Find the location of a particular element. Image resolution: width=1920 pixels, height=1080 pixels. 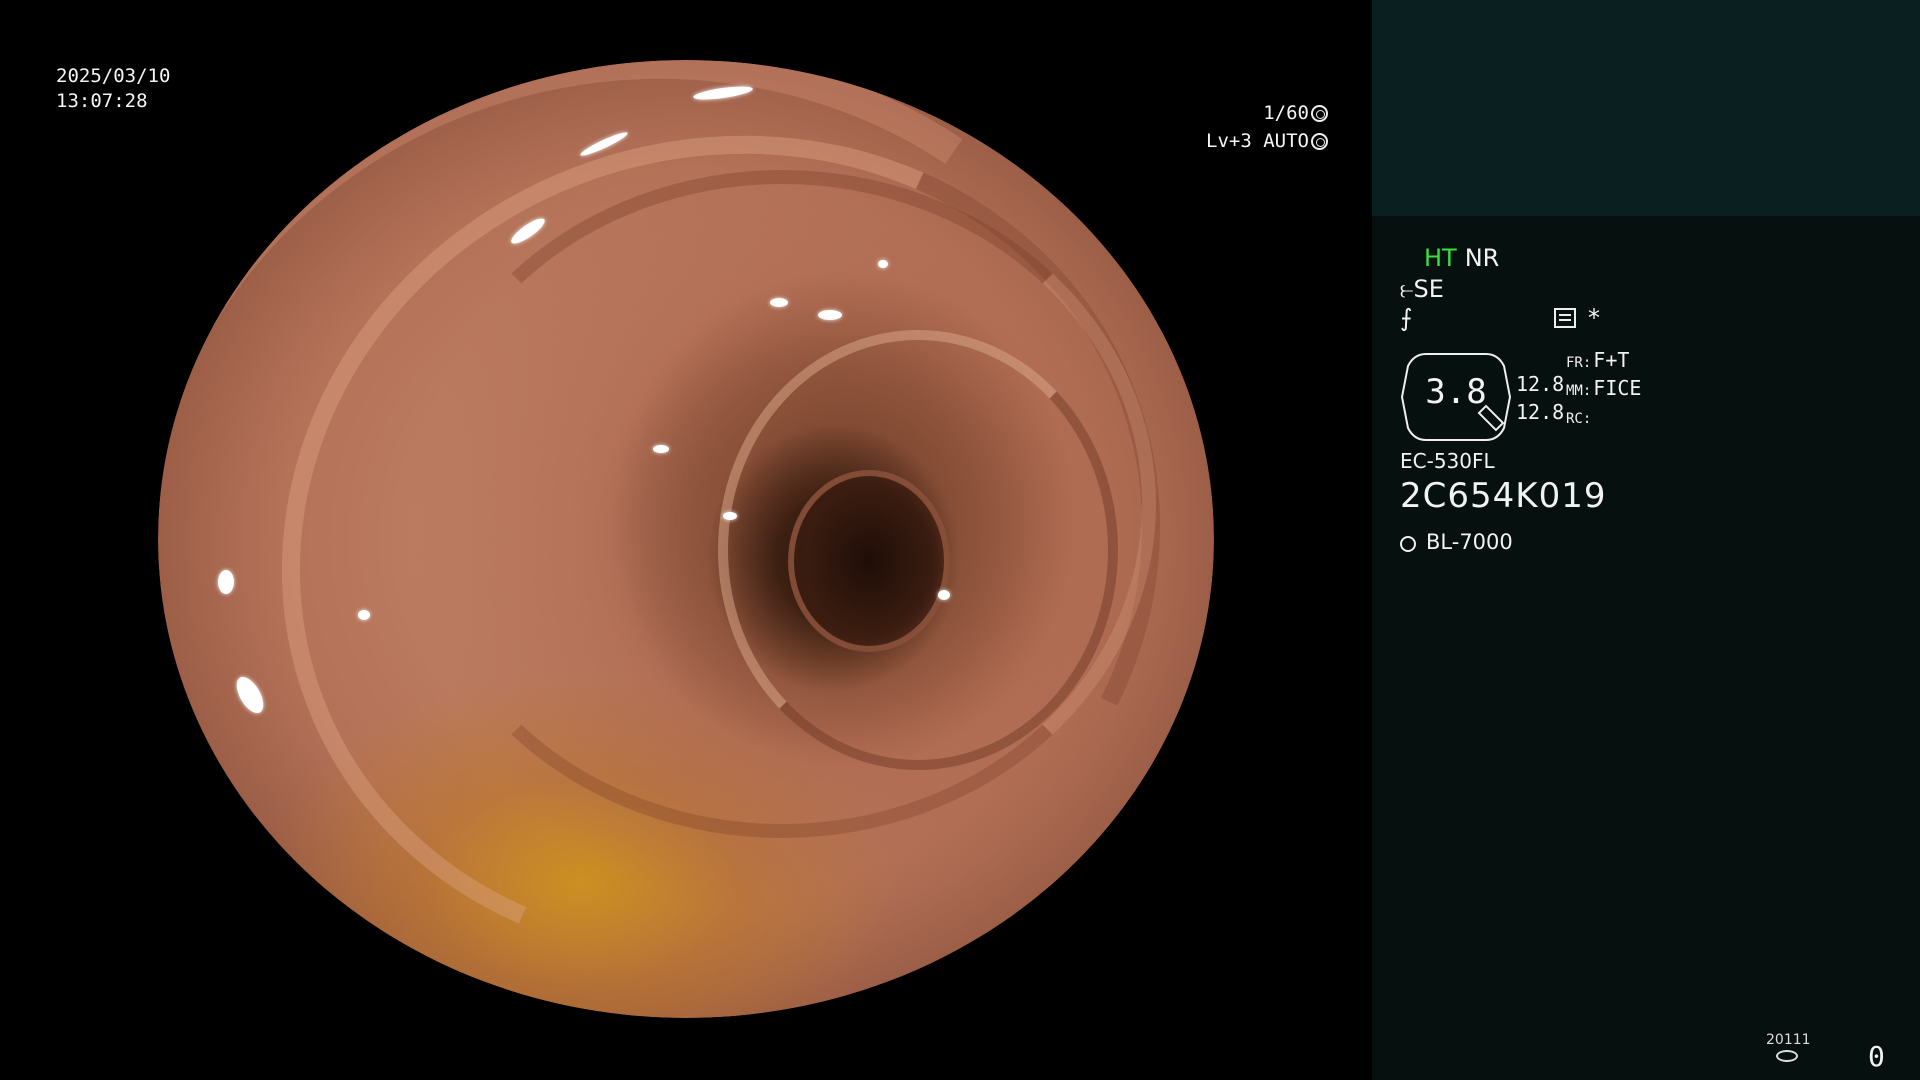

level-row: Lv+3 AUTO is located at coordinates (1267, 141).